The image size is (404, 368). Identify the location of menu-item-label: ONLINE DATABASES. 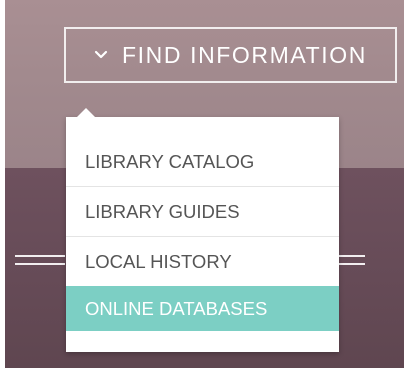
(176, 308).